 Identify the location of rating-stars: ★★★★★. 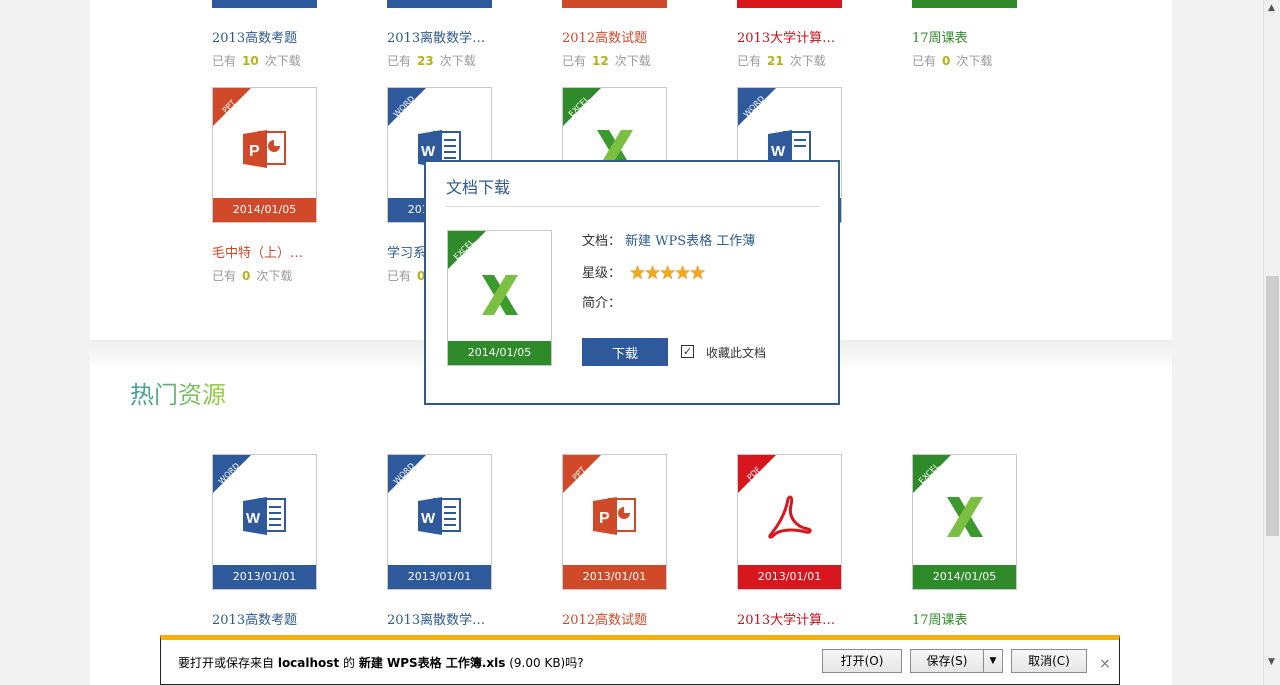
(667, 273).